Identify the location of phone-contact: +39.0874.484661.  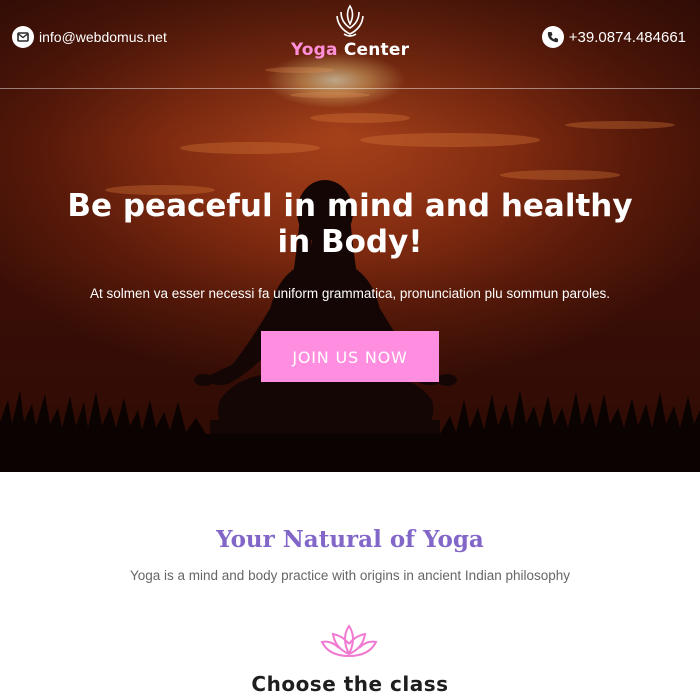
(613, 37).